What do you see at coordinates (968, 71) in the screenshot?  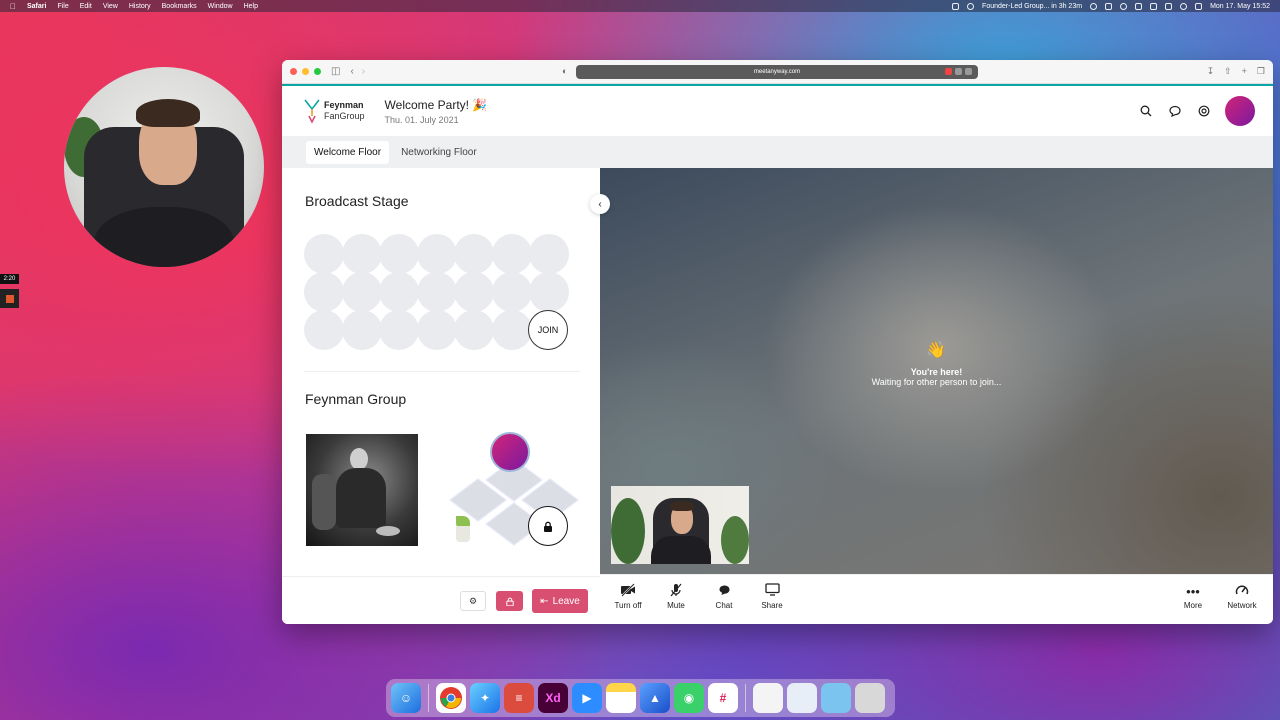 I see `reload-icon` at bounding box center [968, 71].